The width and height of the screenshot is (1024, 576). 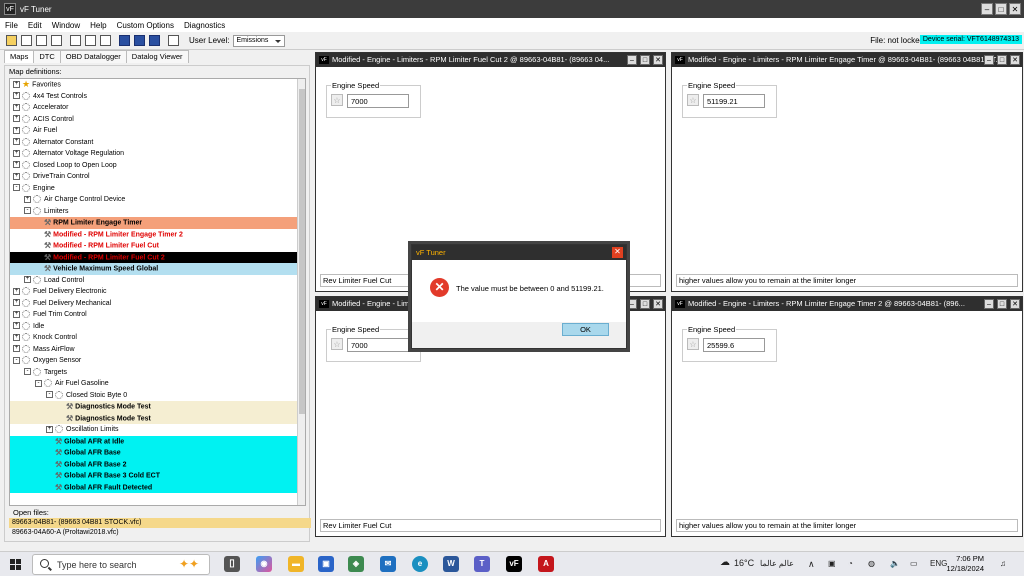 What do you see at coordinates (26, 40) in the screenshot?
I see `save-icon` at bounding box center [26, 40].